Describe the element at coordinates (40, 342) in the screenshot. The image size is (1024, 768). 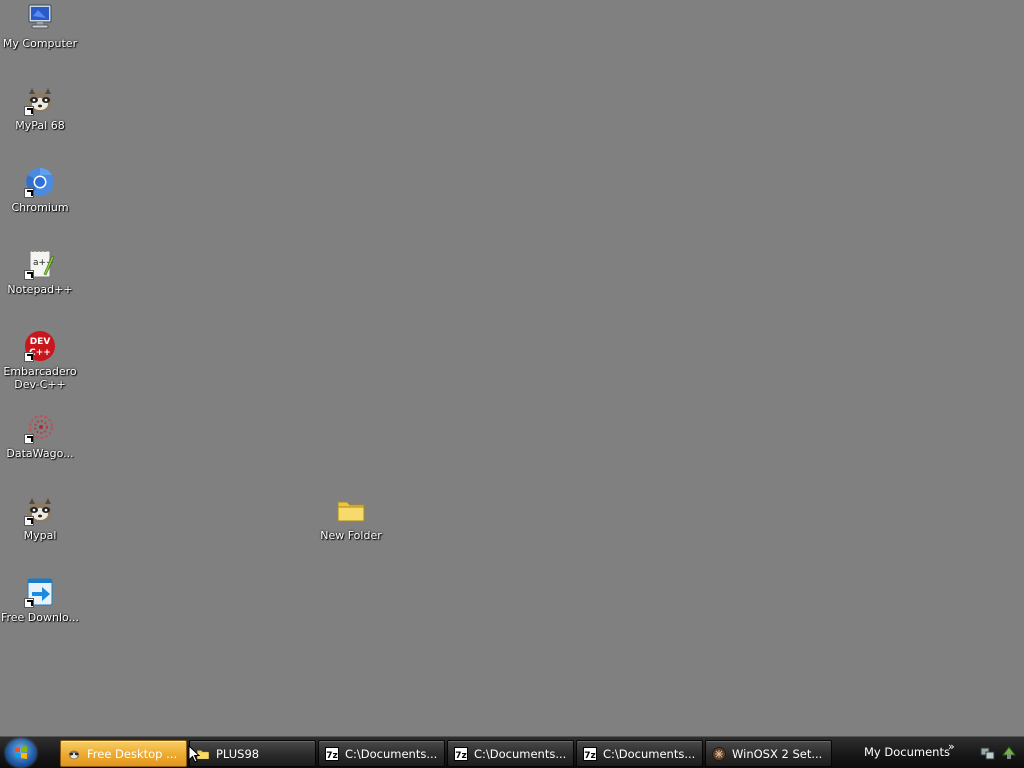
I see `svg-text: DEV` at that location.